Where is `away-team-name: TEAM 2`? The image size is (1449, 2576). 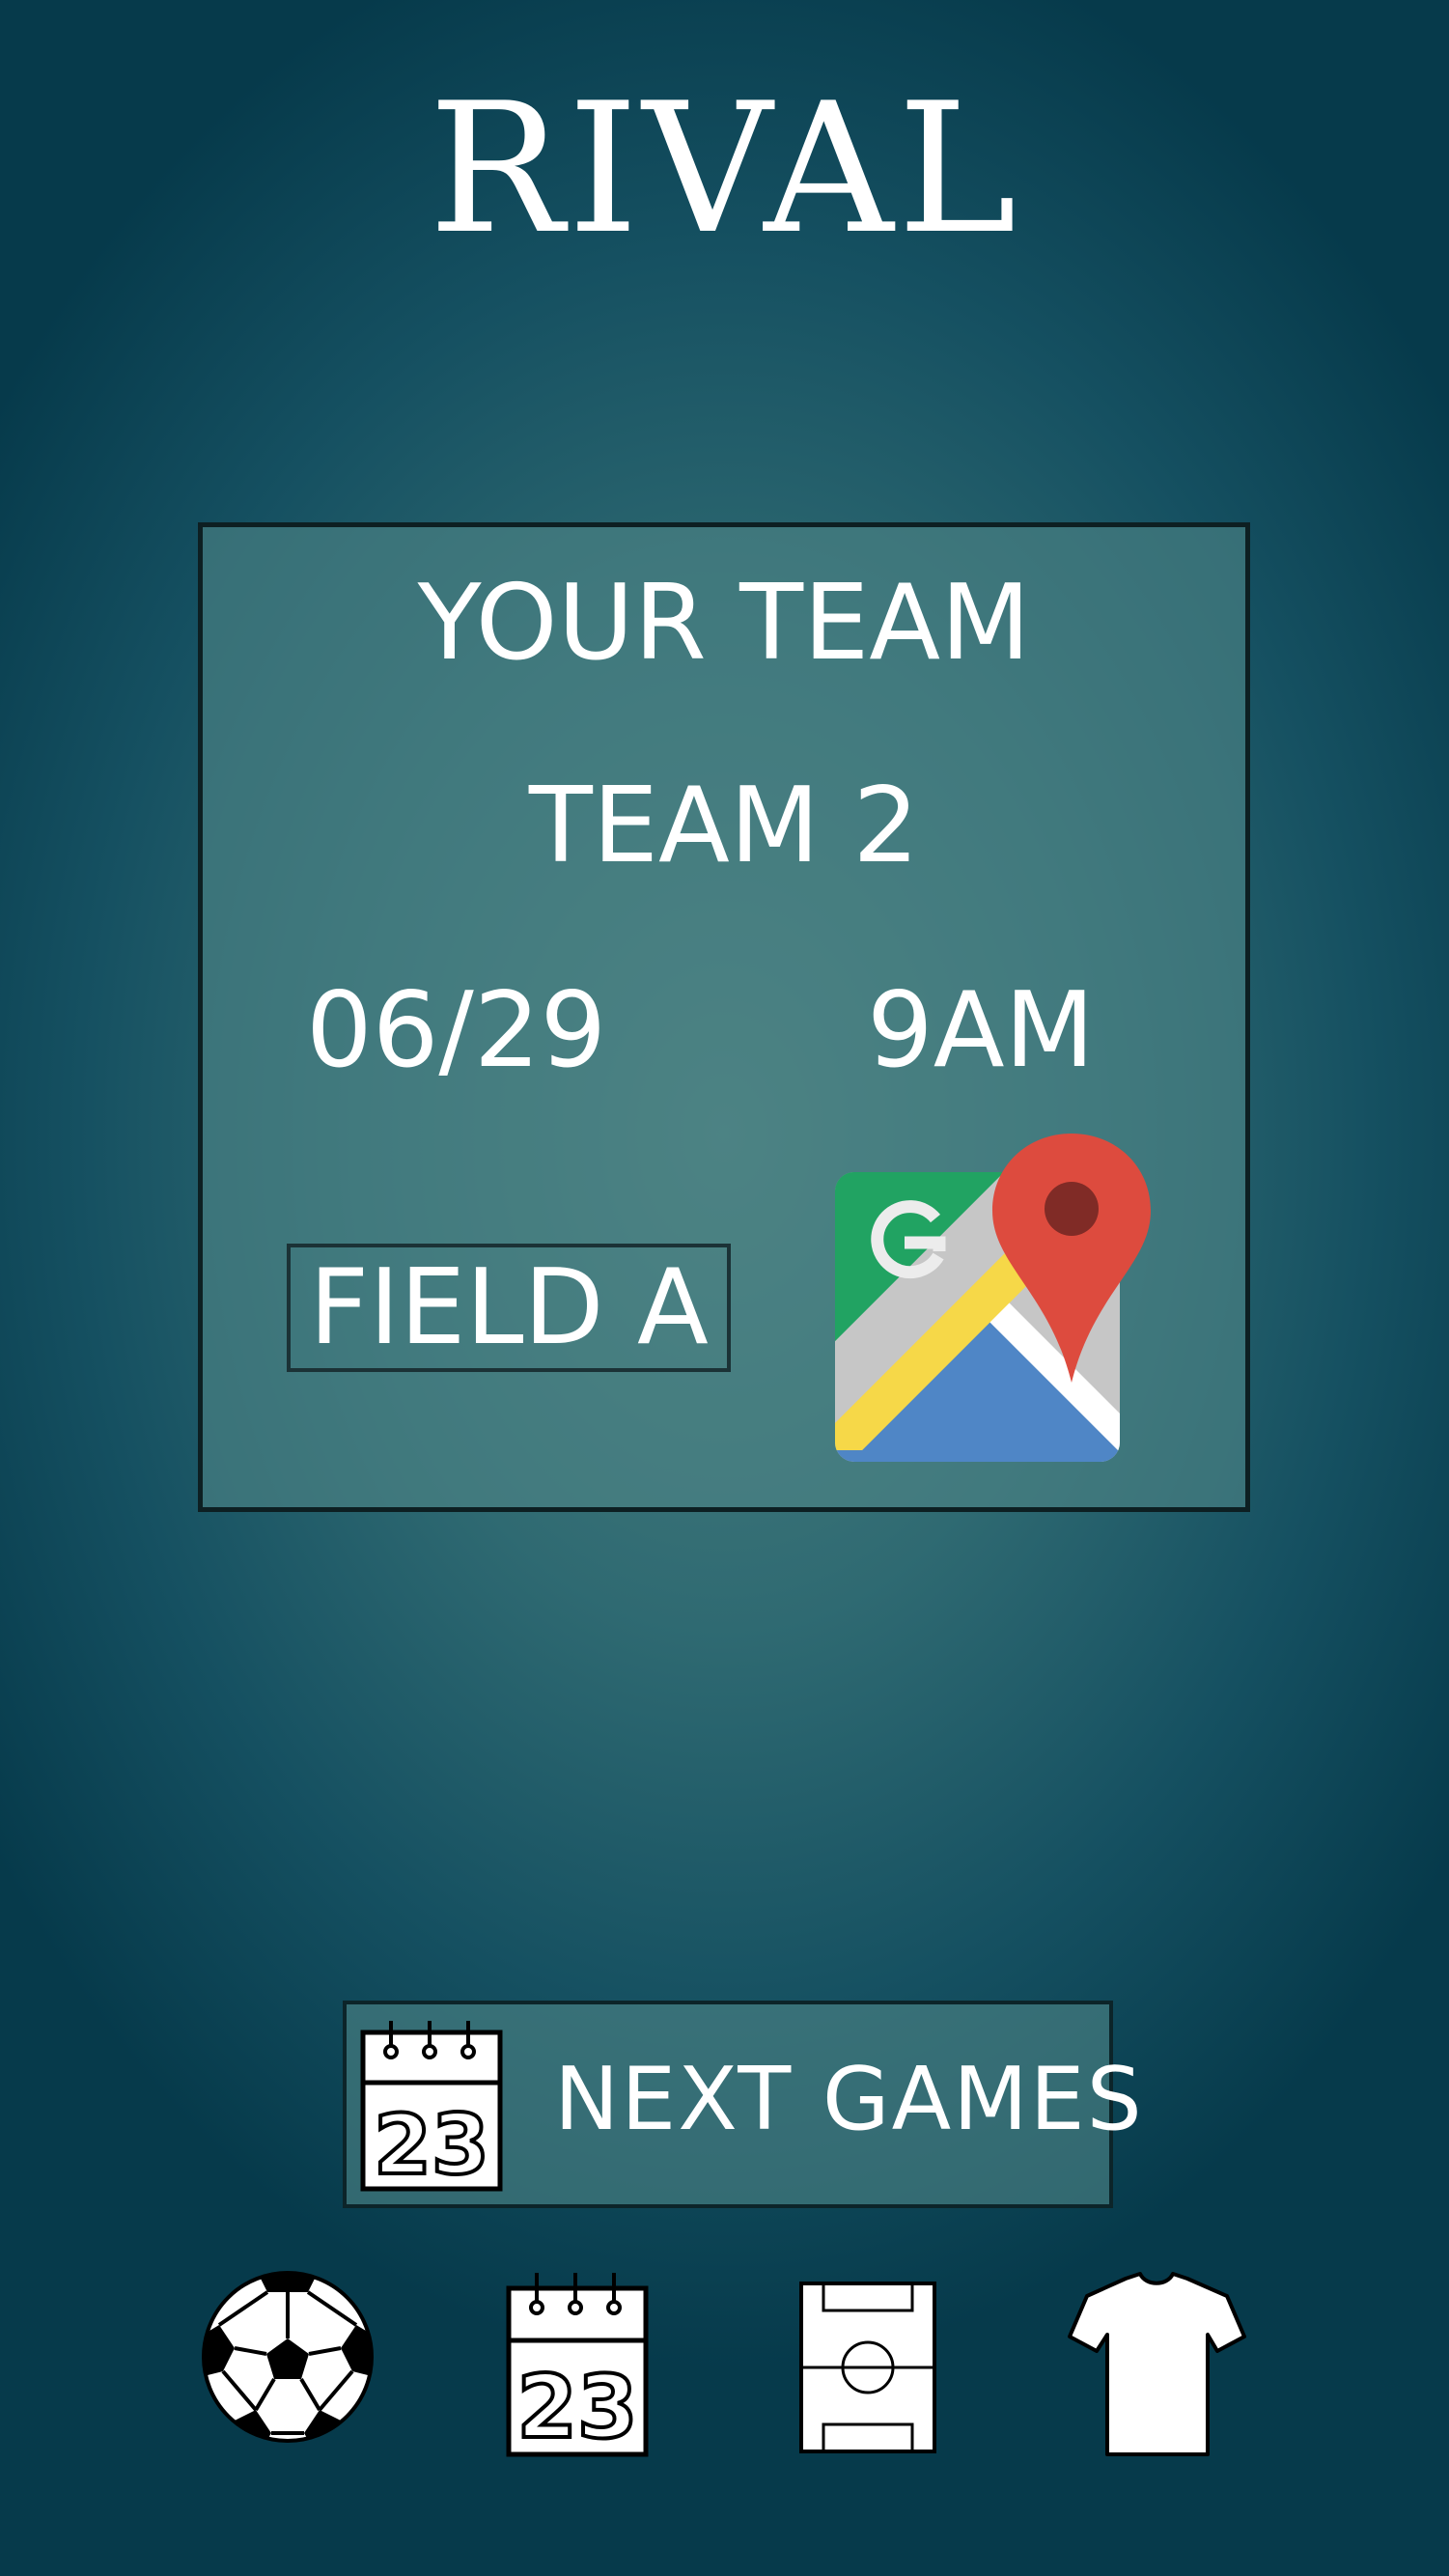
away-team-name: TEAM 2 is located at coordinates (724, 826).